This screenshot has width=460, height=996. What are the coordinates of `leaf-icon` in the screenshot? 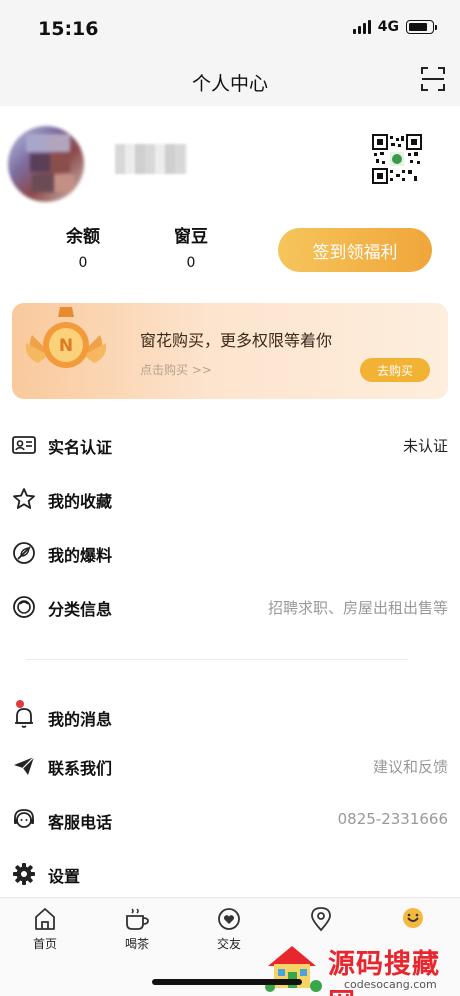 It's located at (24, 553).